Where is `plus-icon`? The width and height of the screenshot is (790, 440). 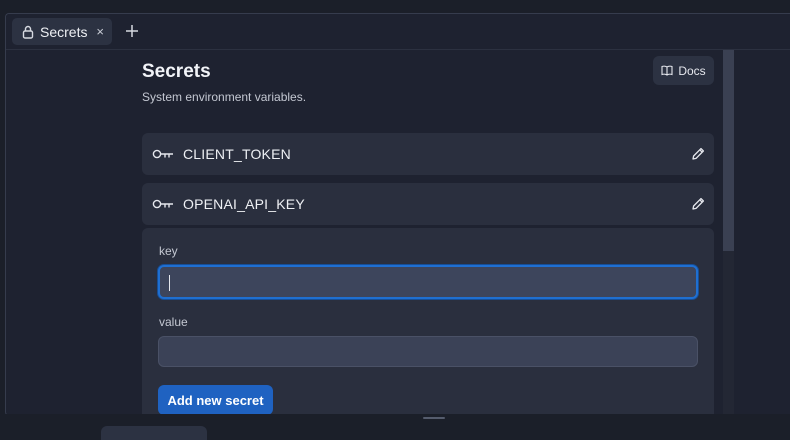
plus-icon is located at coordinates (132, 31).